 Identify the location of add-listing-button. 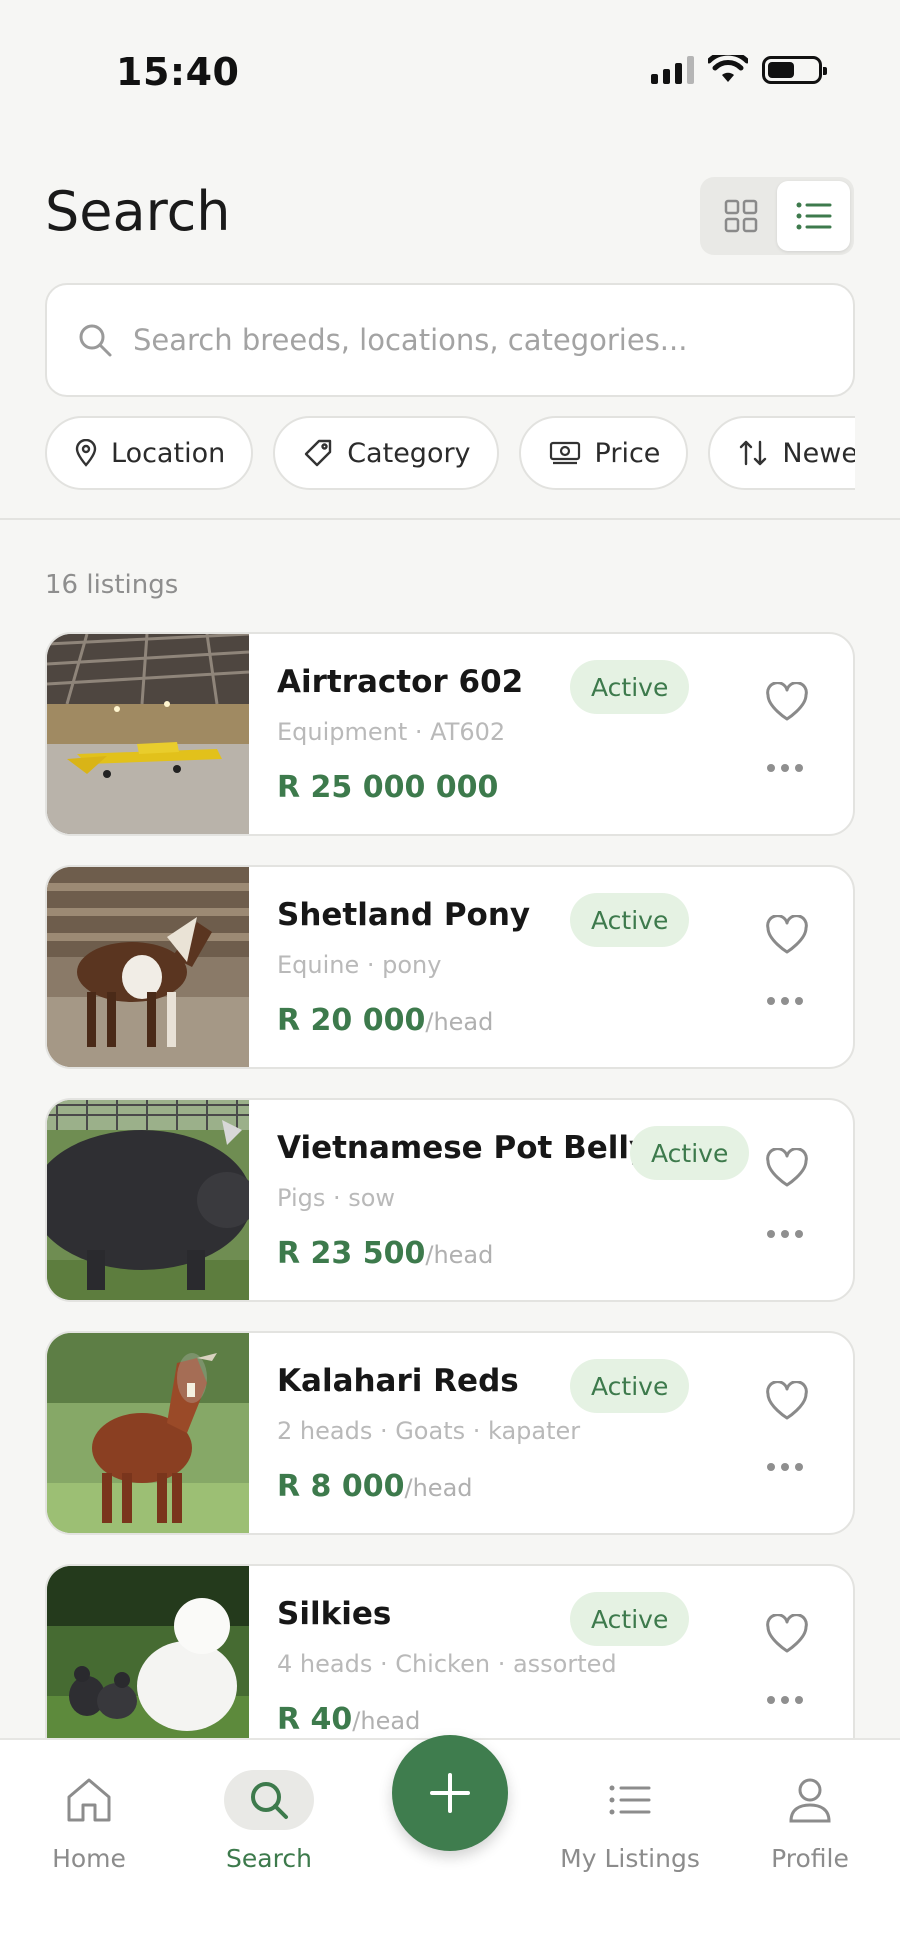
(450, 1793).